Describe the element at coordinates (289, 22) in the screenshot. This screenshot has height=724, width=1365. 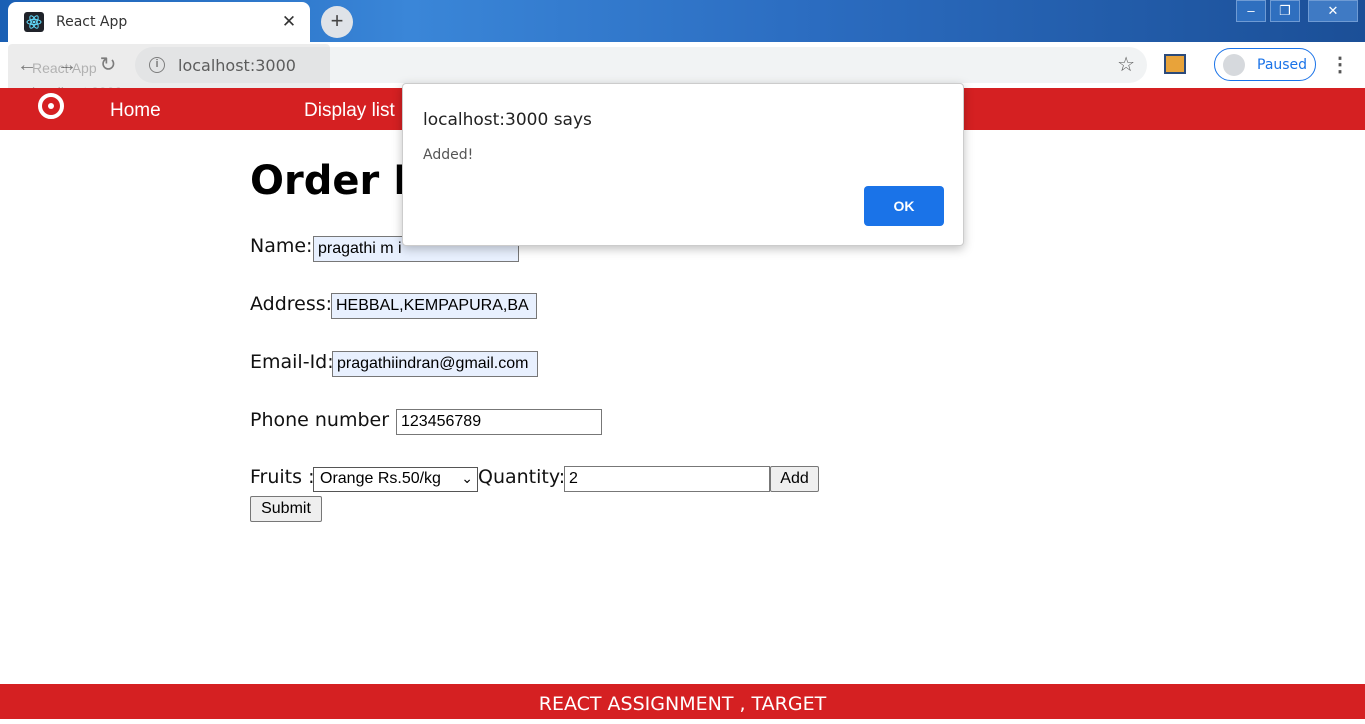
I see `close-icon: ✕` at that location.